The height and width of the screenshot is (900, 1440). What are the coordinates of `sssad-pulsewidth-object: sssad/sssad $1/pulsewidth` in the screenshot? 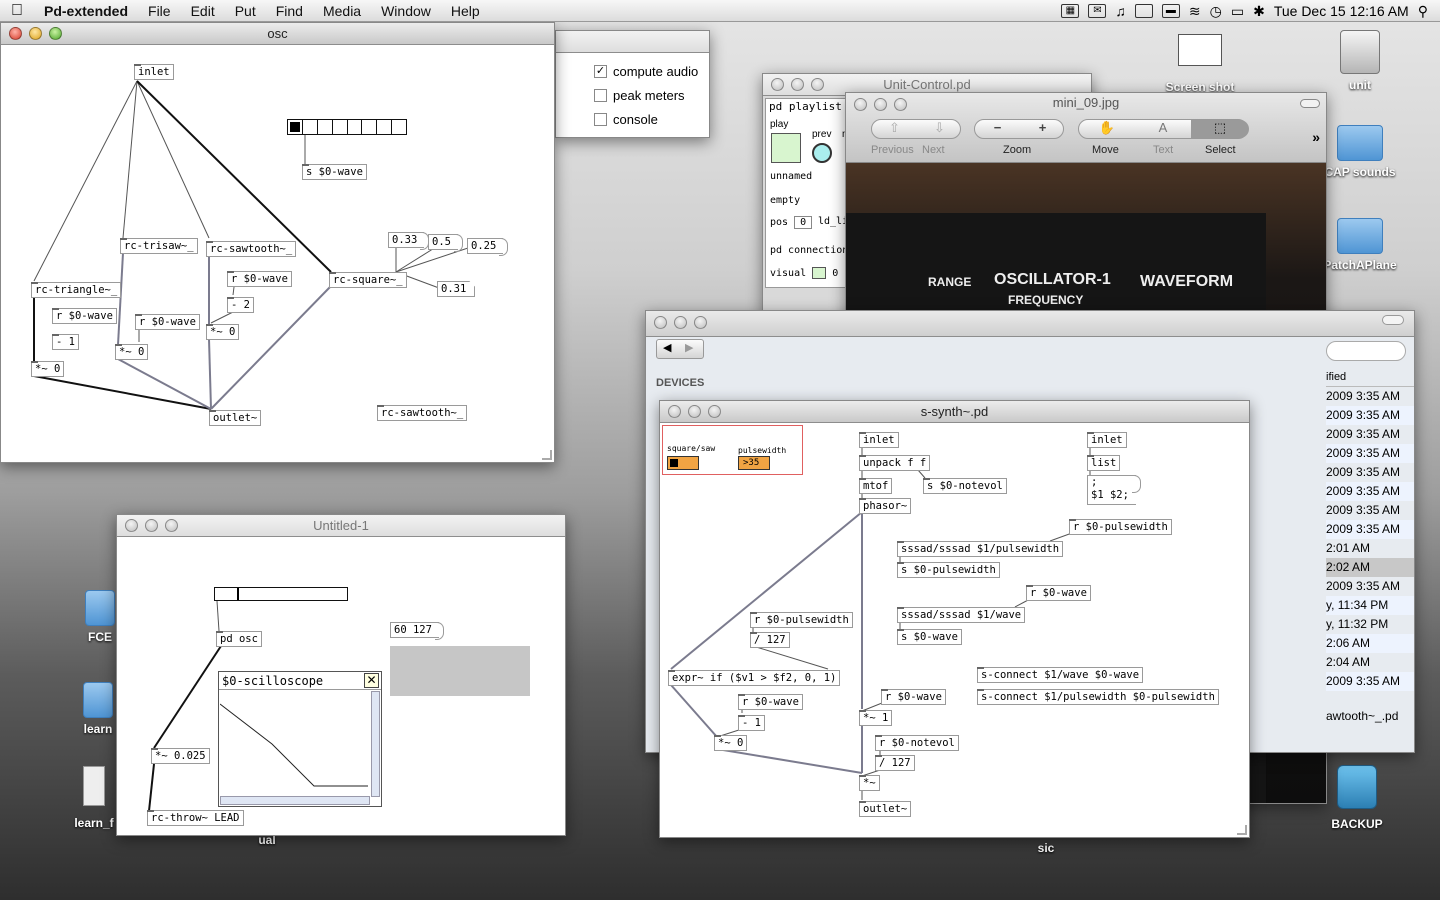 It's located at (980, 549).